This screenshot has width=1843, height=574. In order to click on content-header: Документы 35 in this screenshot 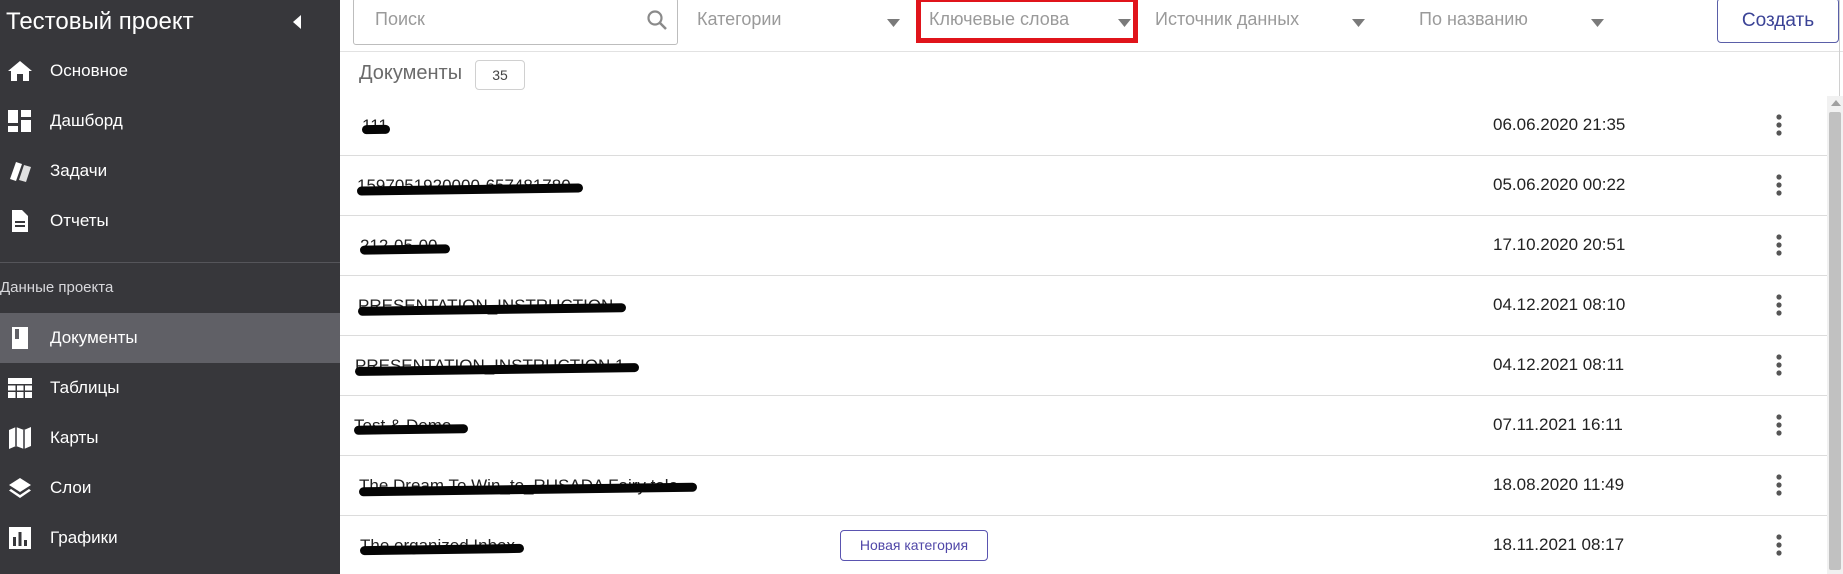, I will do `click(1080, 74)`.